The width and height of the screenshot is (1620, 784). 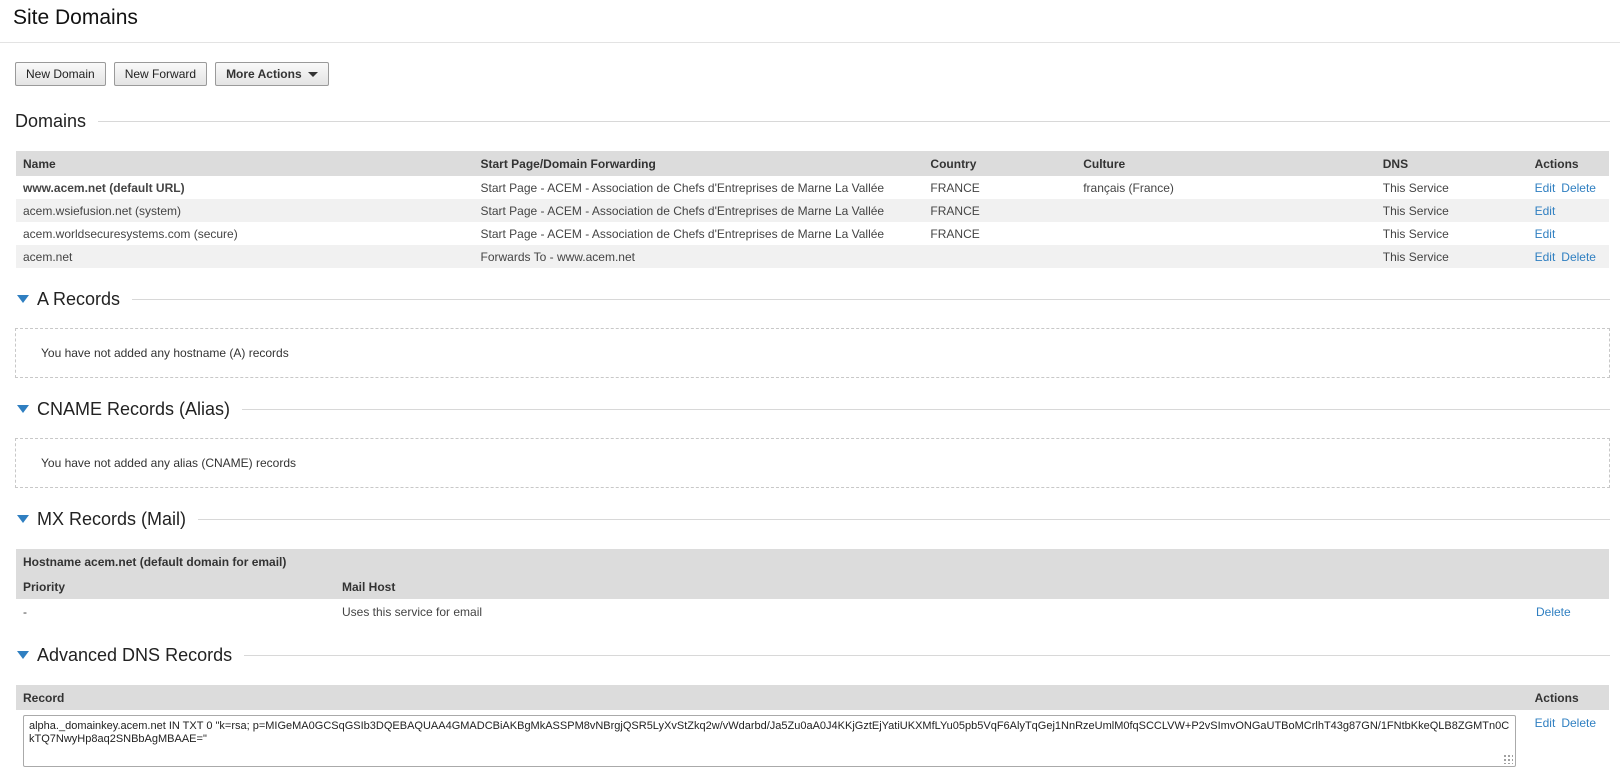 I want to click on toolbar: New Domain New Forward More Actions, so click(x=172, y=74).